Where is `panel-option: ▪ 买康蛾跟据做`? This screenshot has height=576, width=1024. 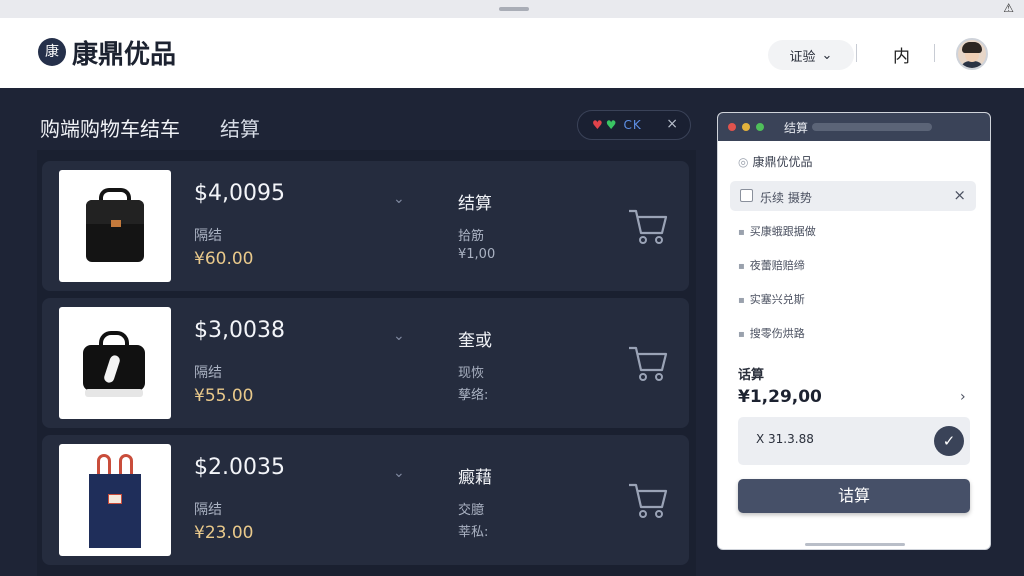
panel-option: ▪ 买康蛾跟据做 is located at coordinates (777, 231).